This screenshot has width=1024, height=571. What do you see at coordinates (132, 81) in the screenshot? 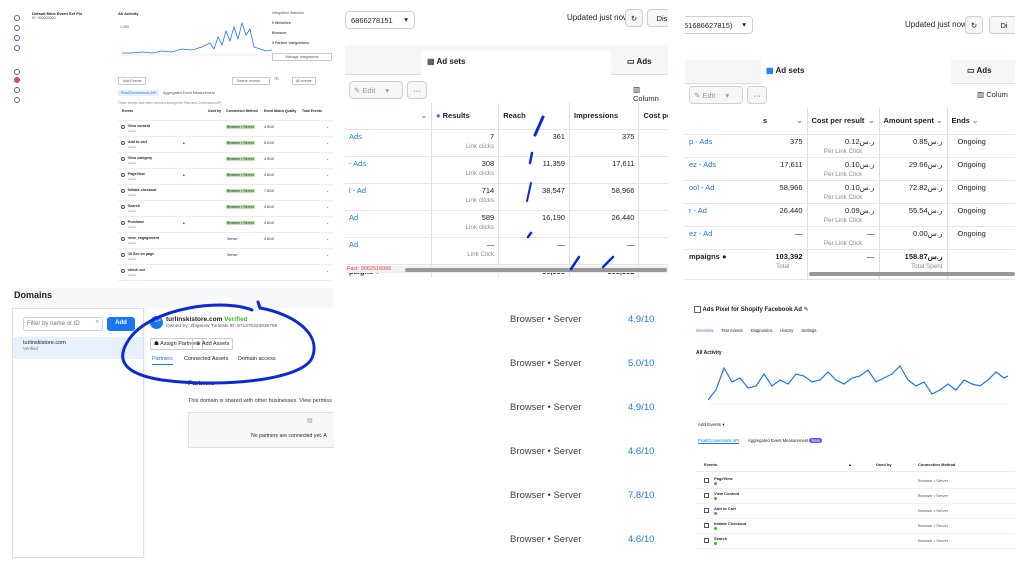
I see `add-events-button: Add Events` at bounding box center [132, 81].